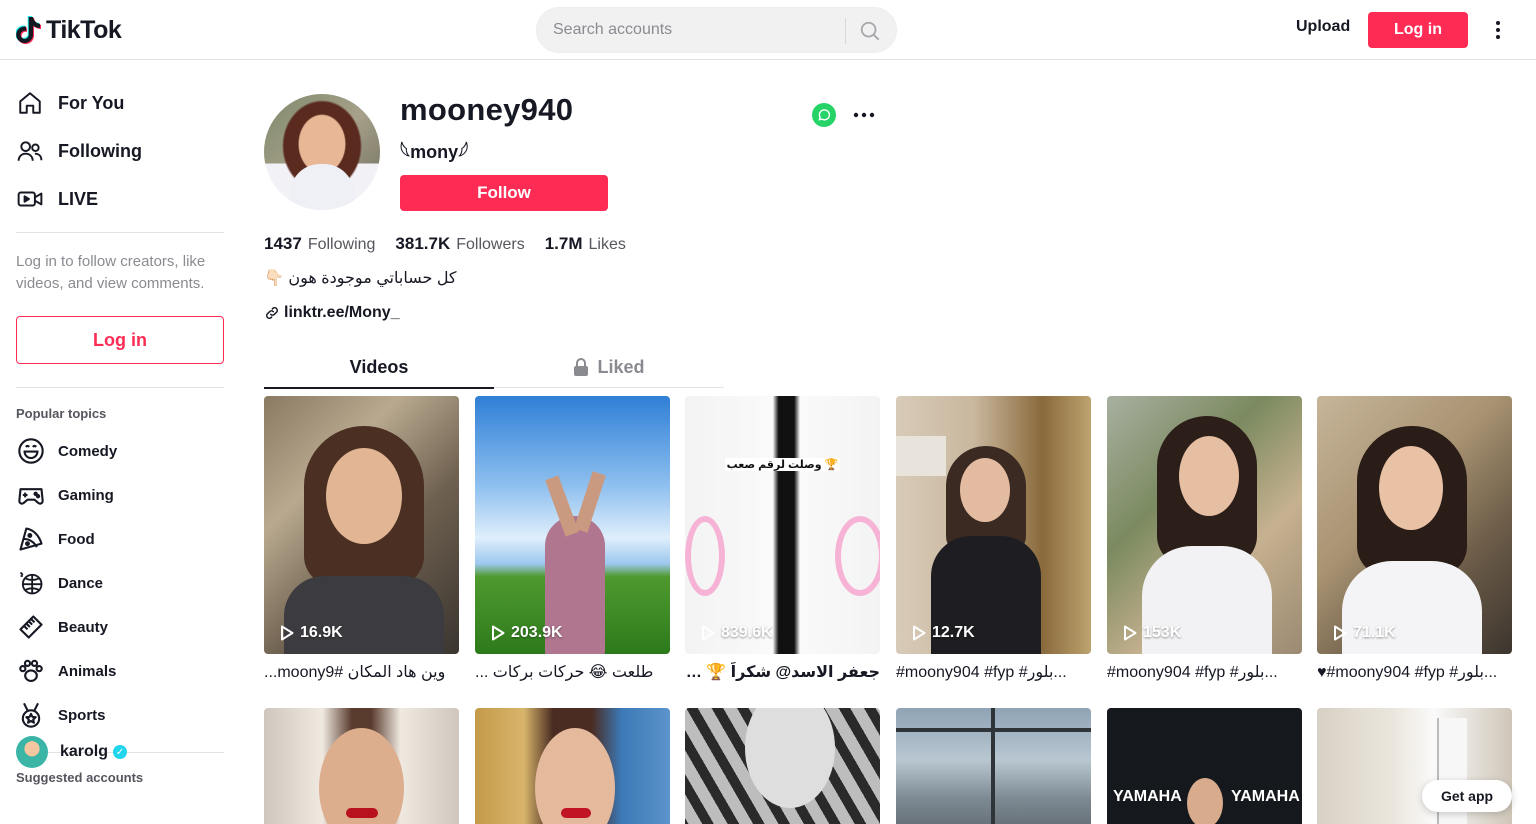 The width and height of the screenshot is (1536, 824). I want to click on profile-username: mooney940, so click(487, 109).